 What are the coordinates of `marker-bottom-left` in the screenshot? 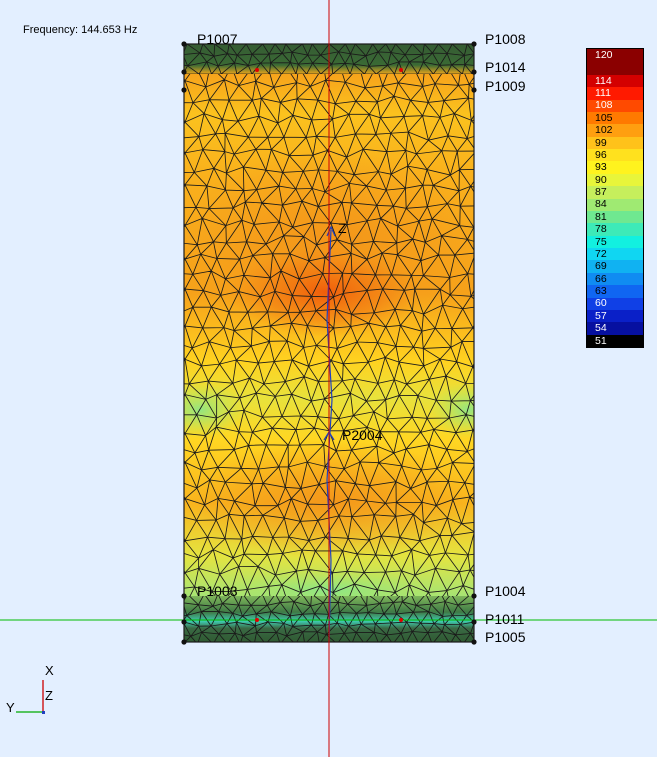 It's located at (257, 620).